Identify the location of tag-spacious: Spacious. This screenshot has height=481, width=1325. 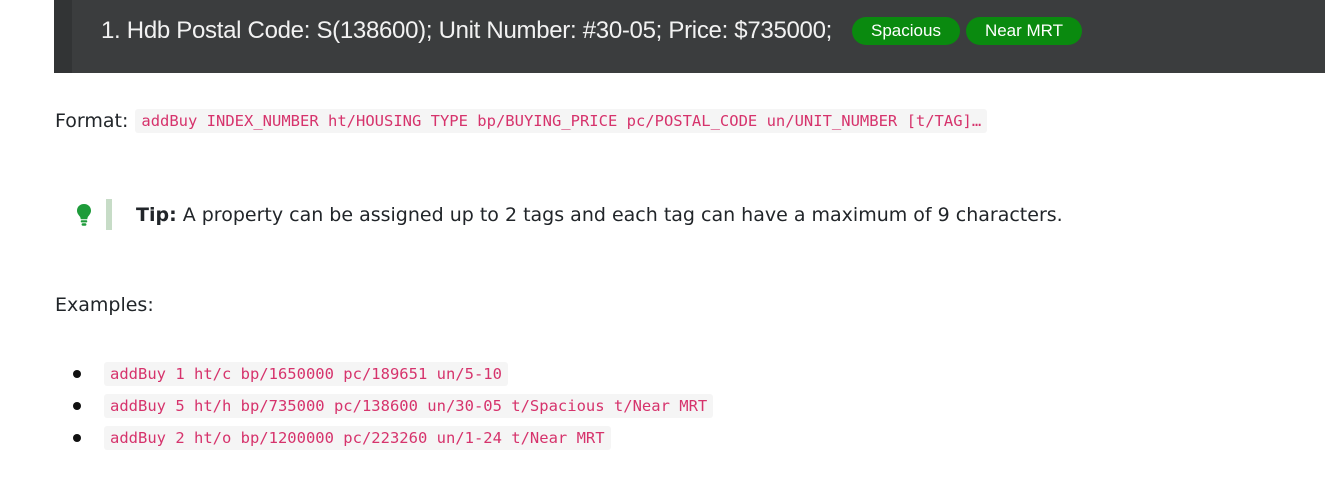
(906, 31).